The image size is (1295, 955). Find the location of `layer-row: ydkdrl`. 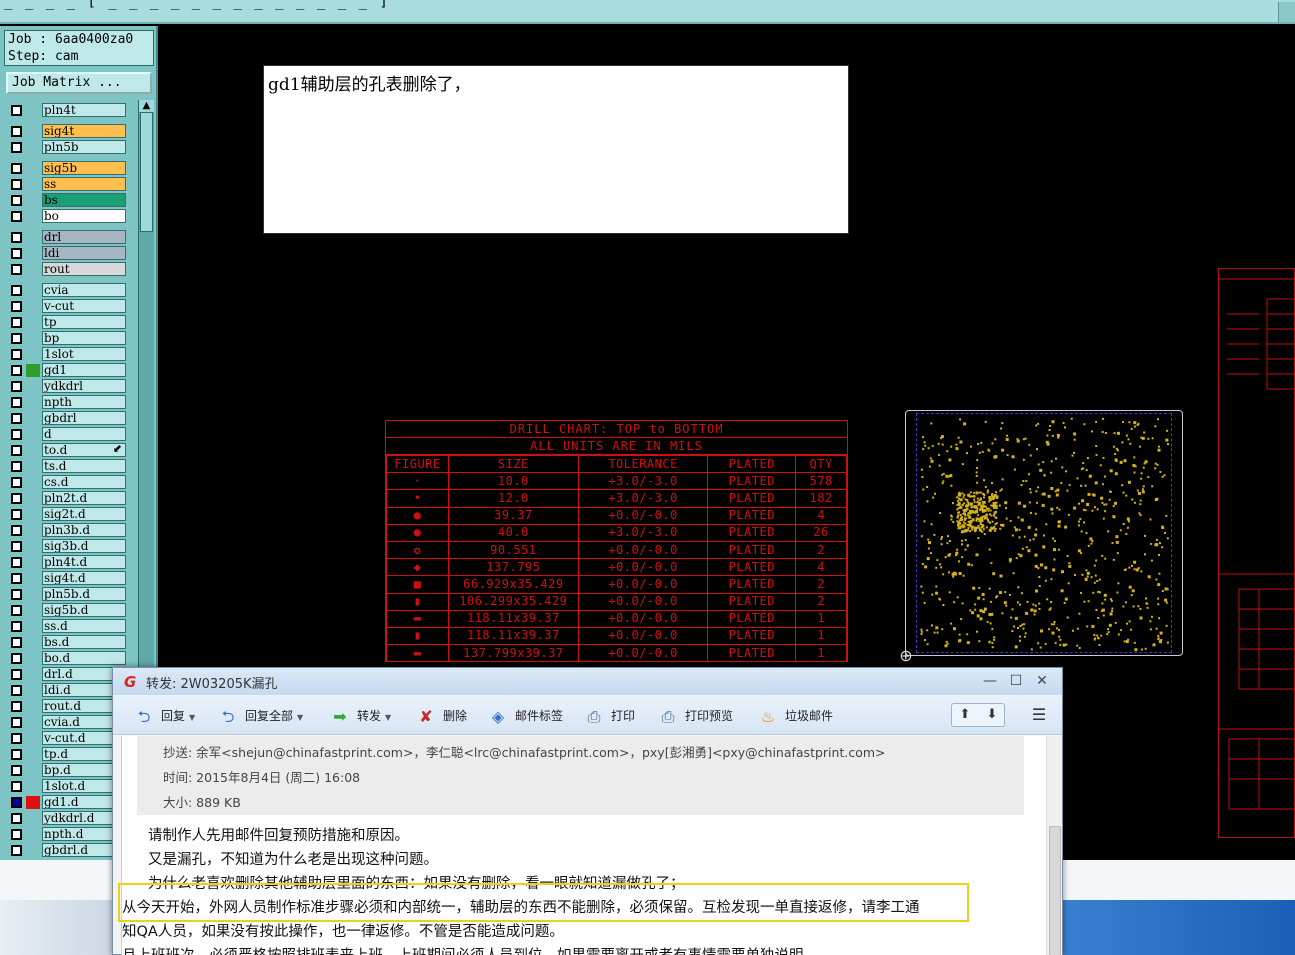

layer-row: ydkdrl is located at coordinates (68, 386).